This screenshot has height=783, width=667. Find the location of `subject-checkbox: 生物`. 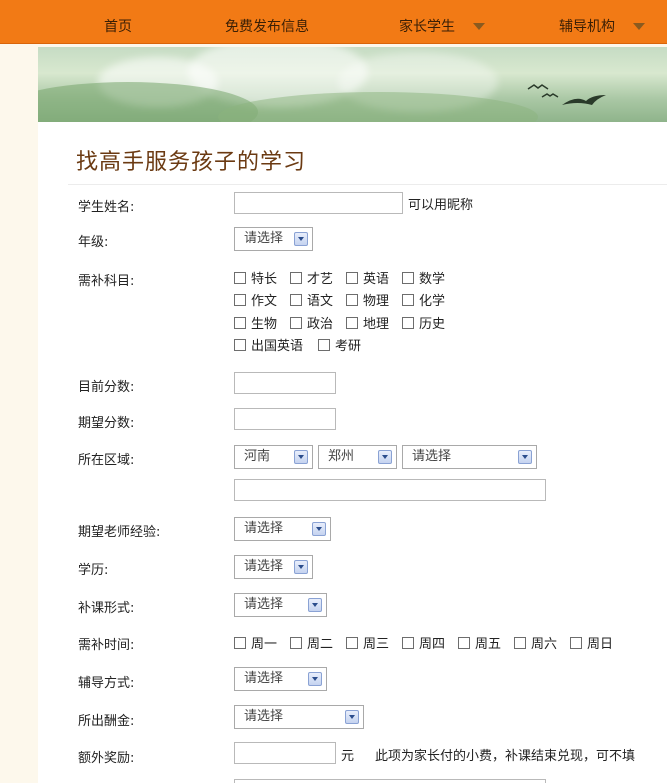

subject-checkbox: 生物 is located at coordinates (255, 322).